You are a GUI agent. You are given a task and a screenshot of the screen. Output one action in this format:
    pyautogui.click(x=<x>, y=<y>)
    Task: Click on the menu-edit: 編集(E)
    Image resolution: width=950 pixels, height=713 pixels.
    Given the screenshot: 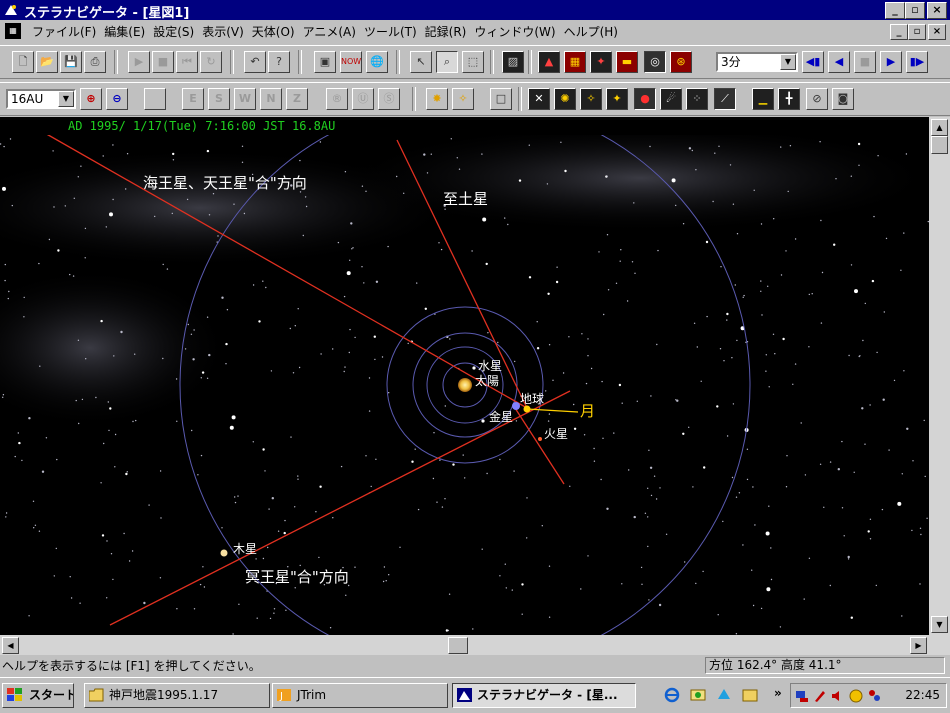 What is the action you would take?
    pyautogui.click(x=128, y=31)
    